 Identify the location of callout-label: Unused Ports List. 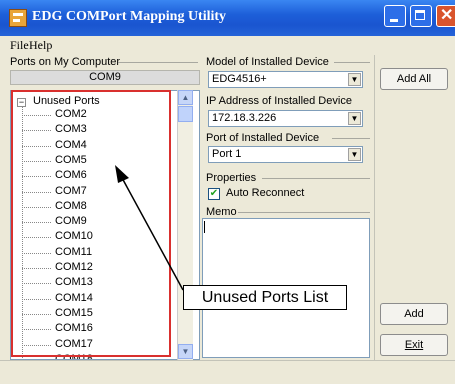
(265, 297).